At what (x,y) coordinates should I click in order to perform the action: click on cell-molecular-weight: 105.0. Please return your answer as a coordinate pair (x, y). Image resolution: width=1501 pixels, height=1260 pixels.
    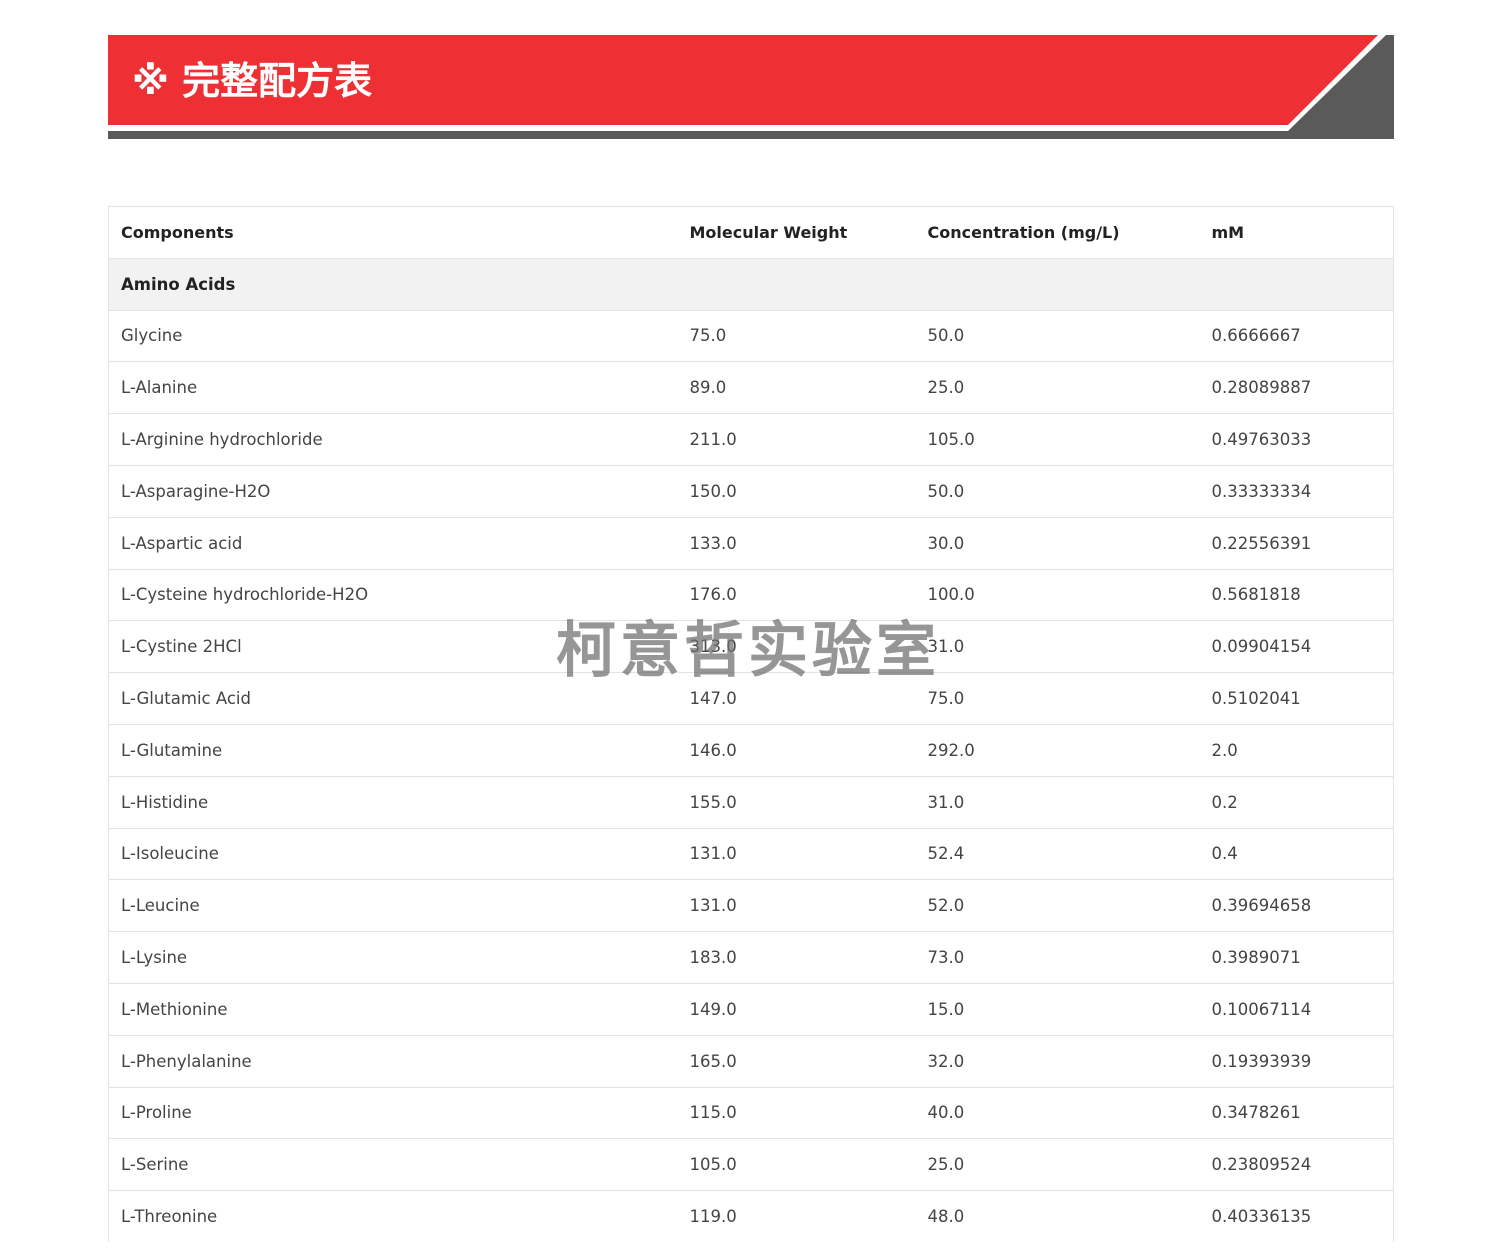
    Looking at the image, I should click on (796, 1164).